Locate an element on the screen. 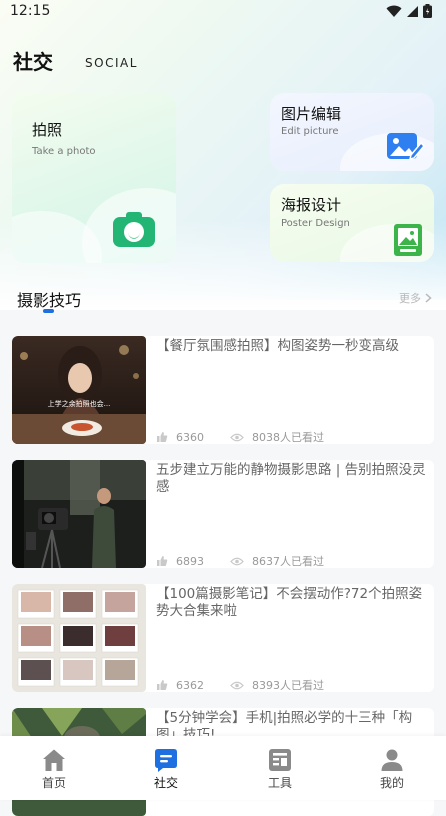 This screenshot has width=446, height=816. battery-icon is located at coordinates (427, 11).